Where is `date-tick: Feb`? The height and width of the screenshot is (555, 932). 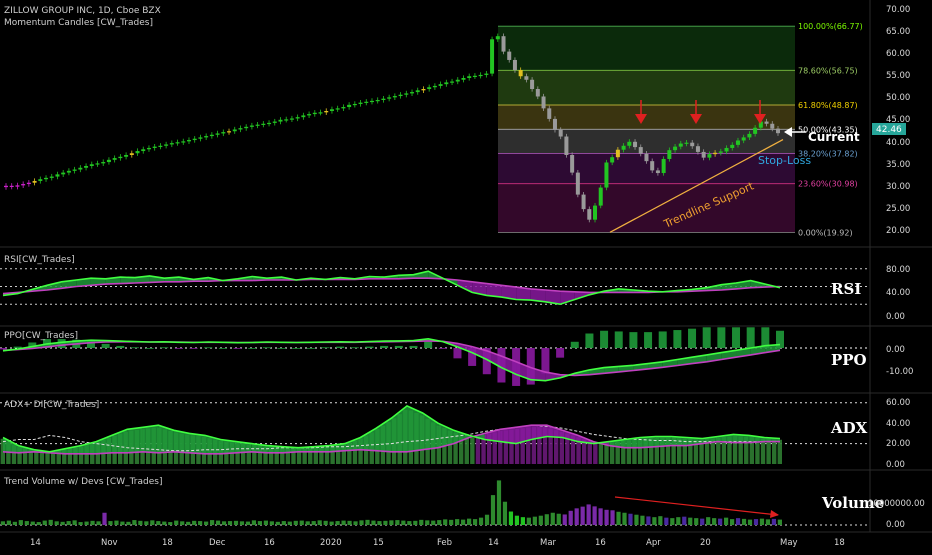
date-tick: Feb is located at coordinates (444, 543).